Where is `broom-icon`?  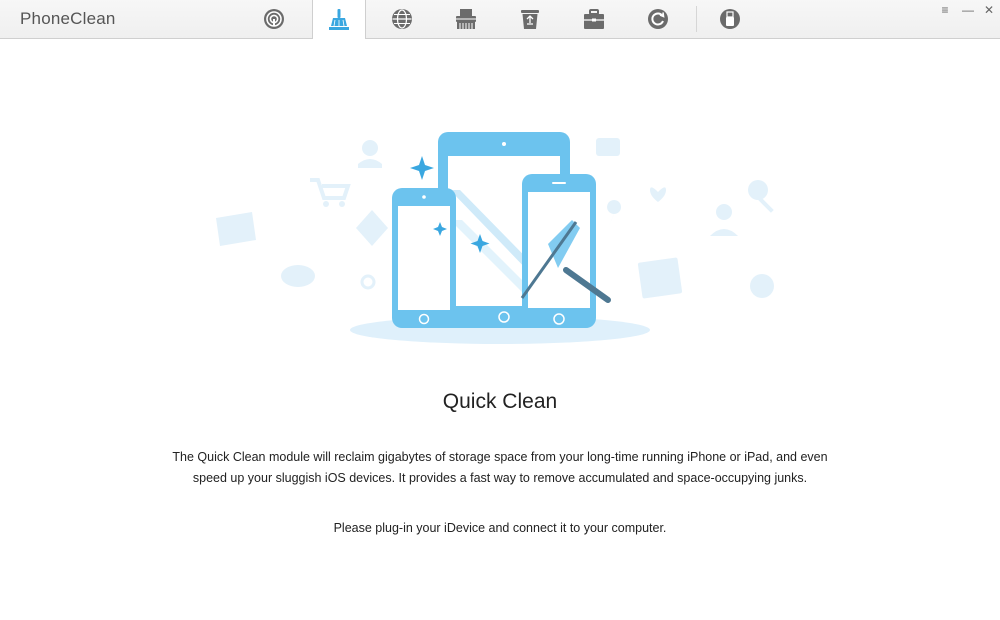 broom-icon is located at coordinates (339, 19).